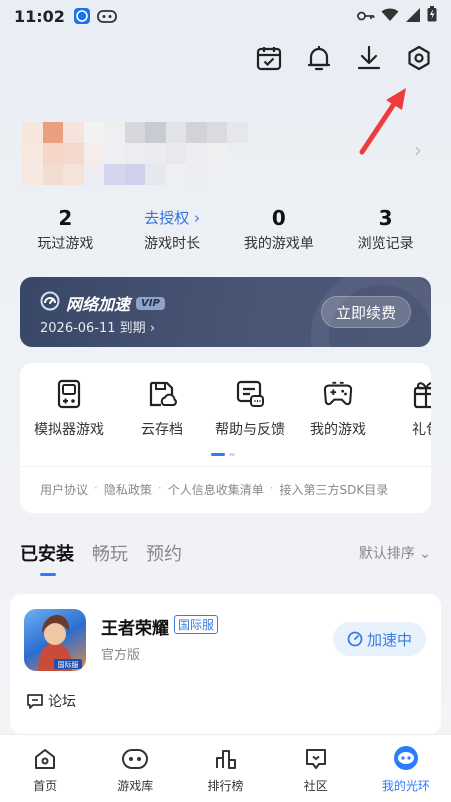 The height and width of the screenshot is (802, 451). I want to click on settings-button, so click(419, 58).